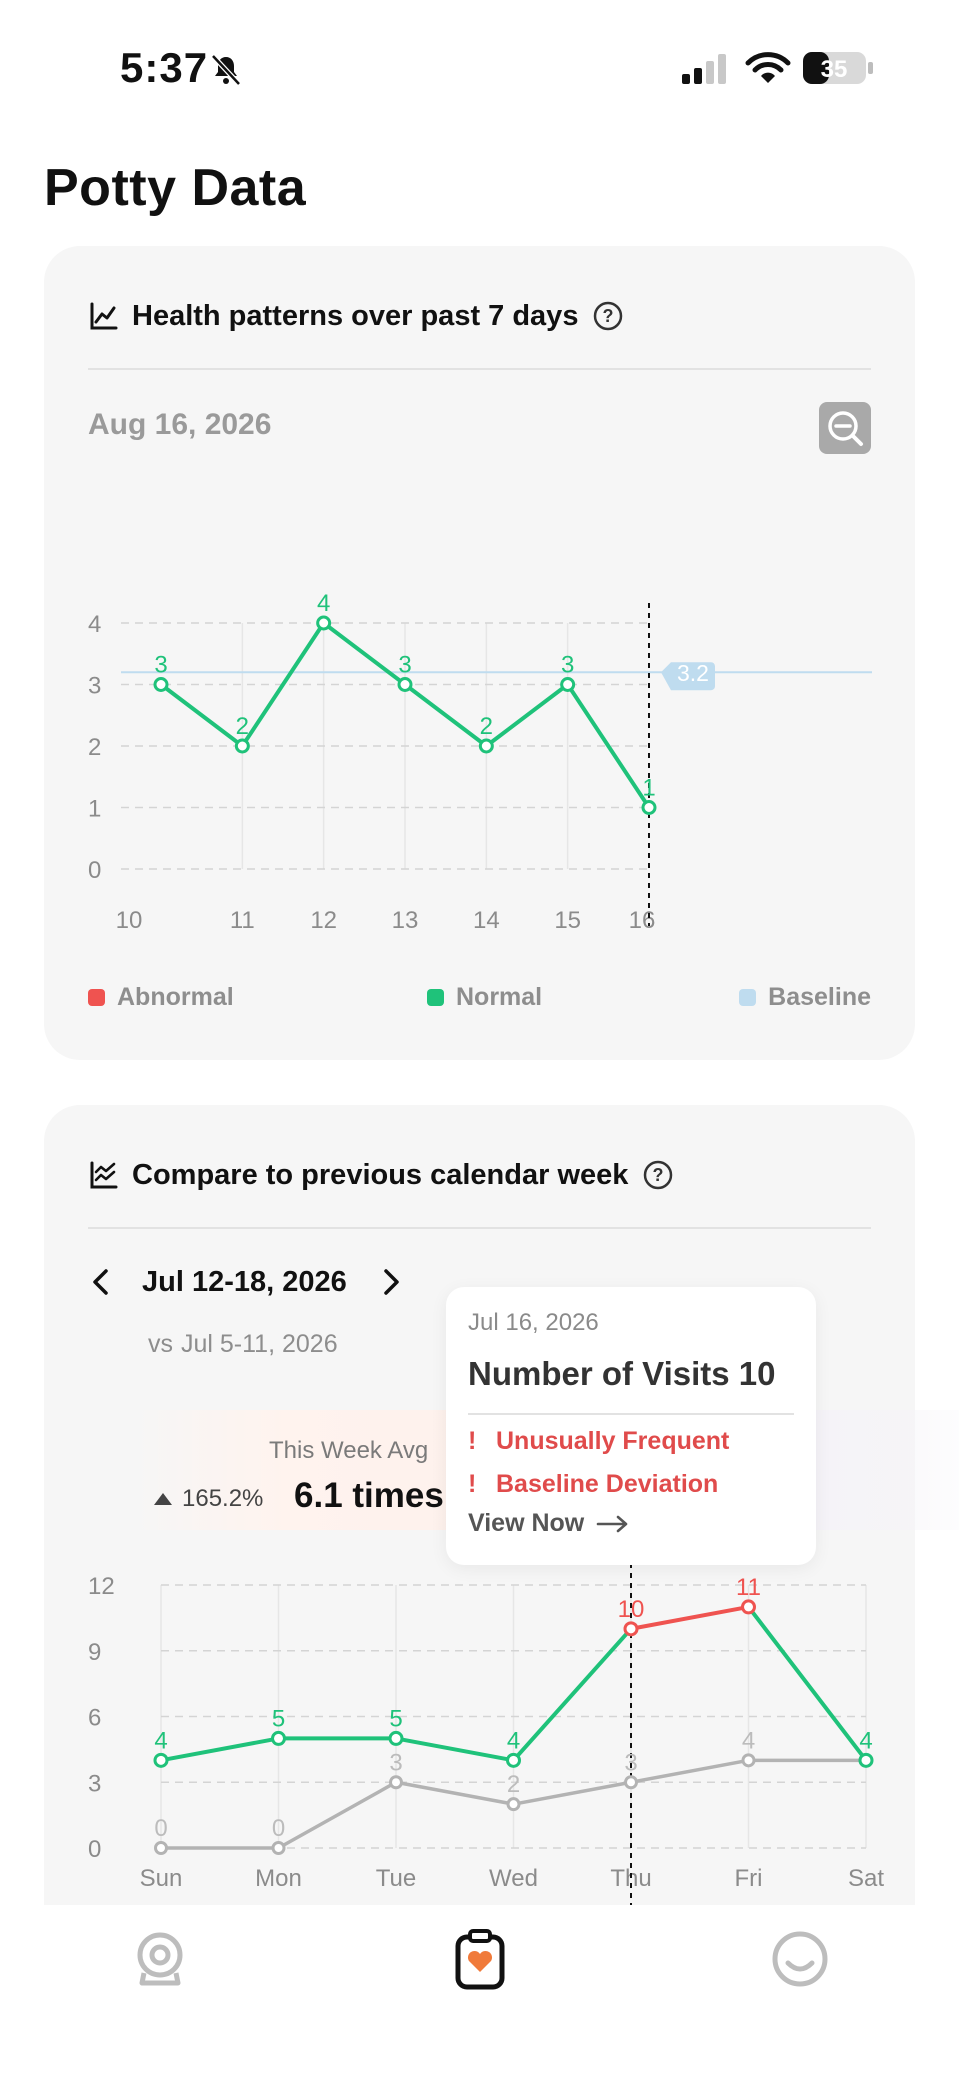 The width and height of the screenshot is (959, 2084). I want to click on profile-face-icon, so click(800, 1959).